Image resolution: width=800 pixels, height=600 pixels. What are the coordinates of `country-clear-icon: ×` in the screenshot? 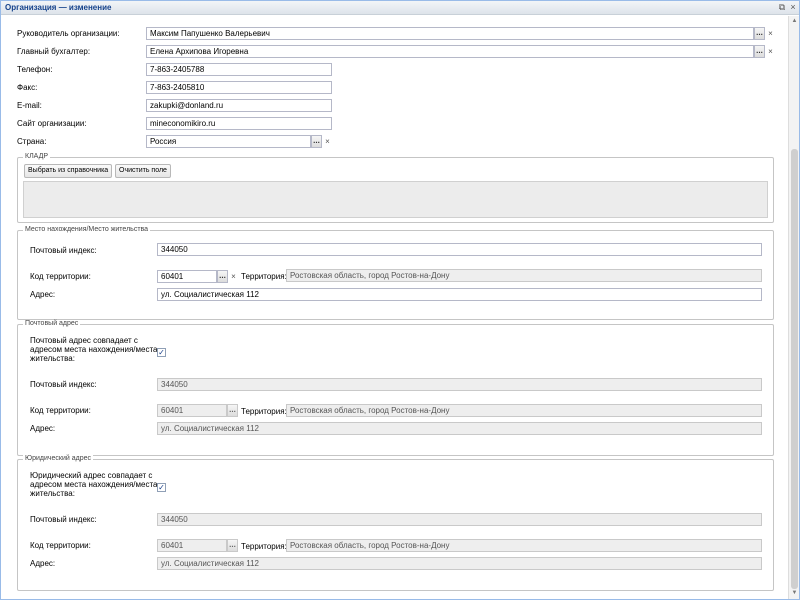 It's located at (327, 141).